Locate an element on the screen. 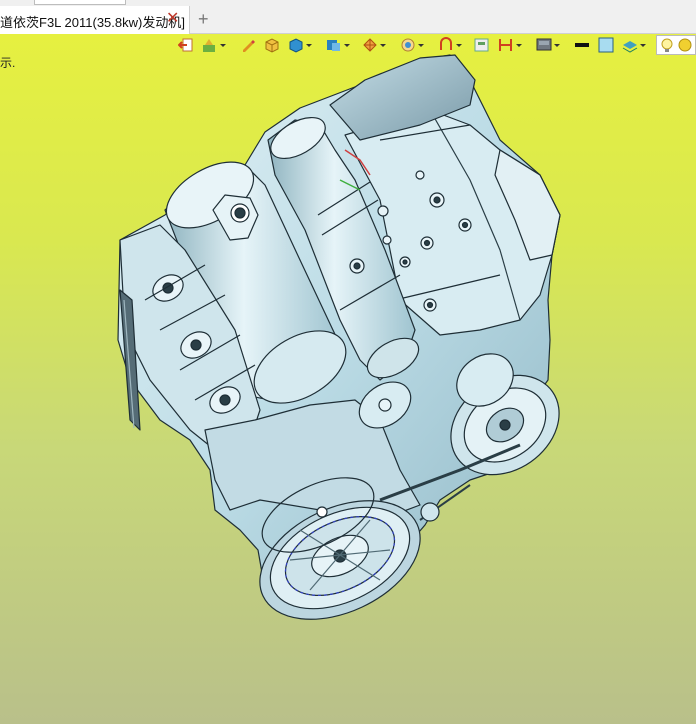 Image resolution: width=696 pixels, height=724 pixels. document-tab-bar: 道依茨F3L 2011(35.8kw)发动机] ✕ + is located at coordinates (348, 20).